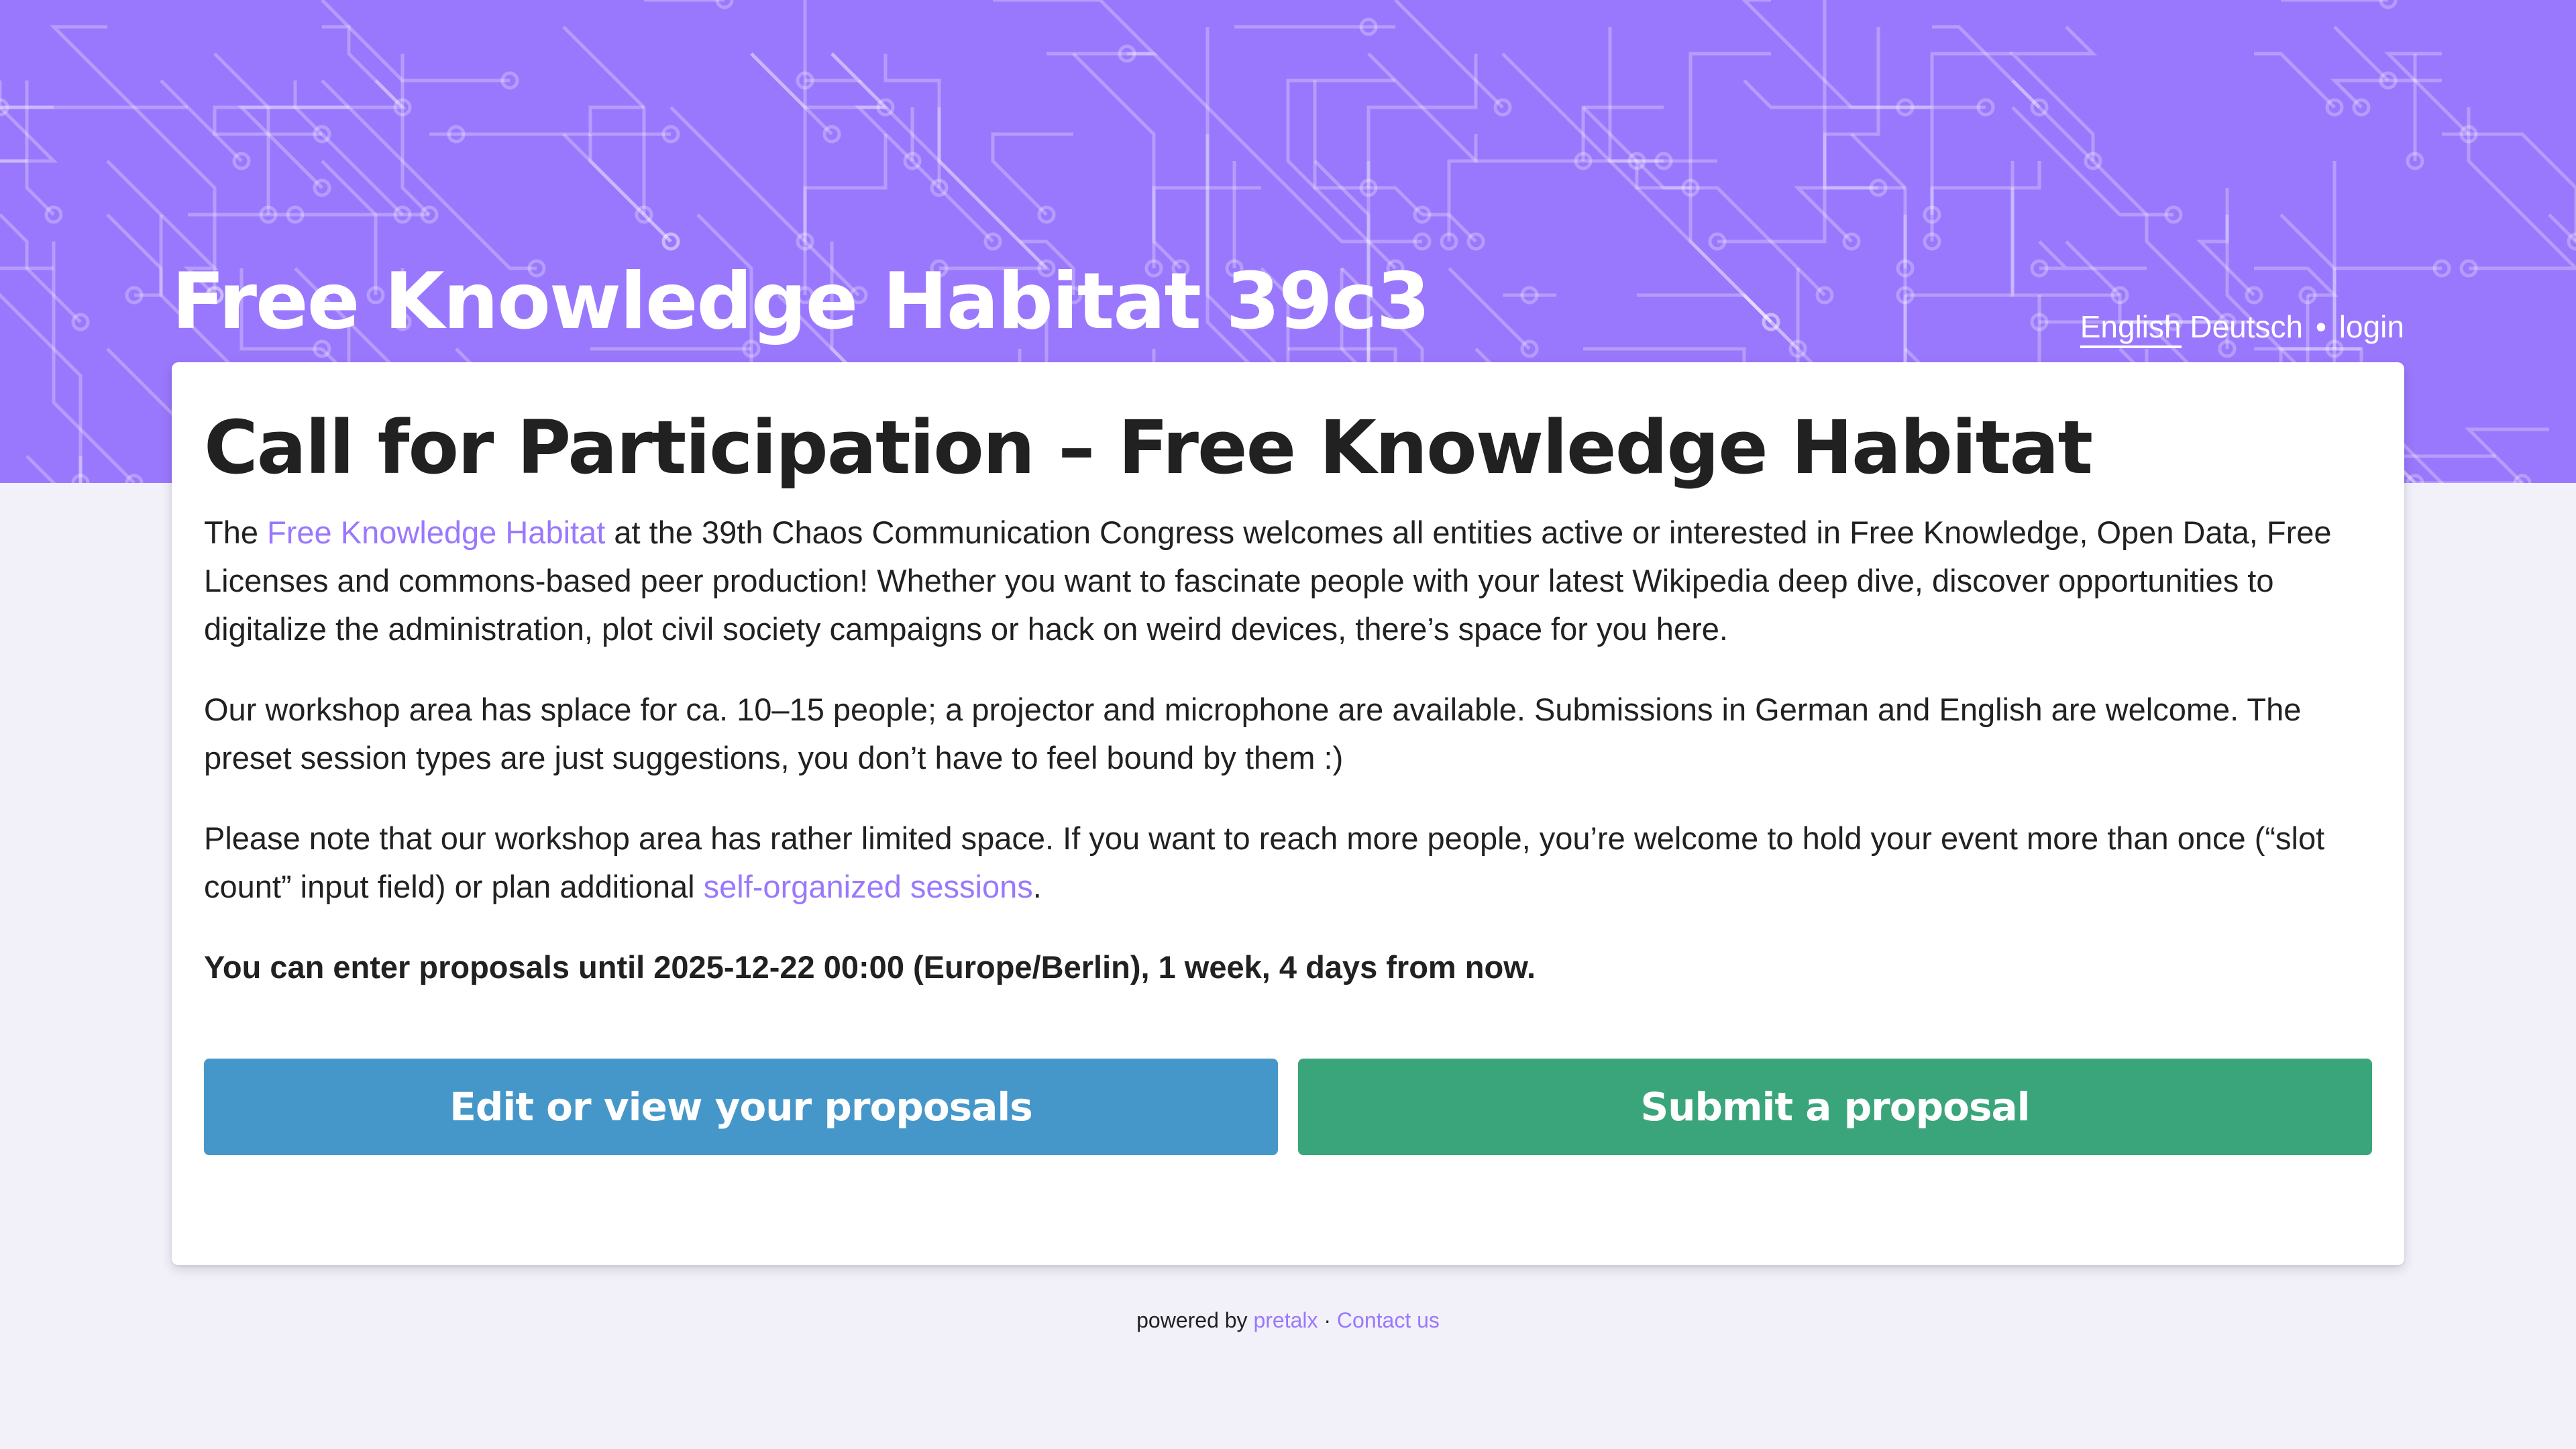 The width and height of the screenshot is (2576, 1449). I want to click on language-deutsch-link: Deutsch, so click(2246, 326).